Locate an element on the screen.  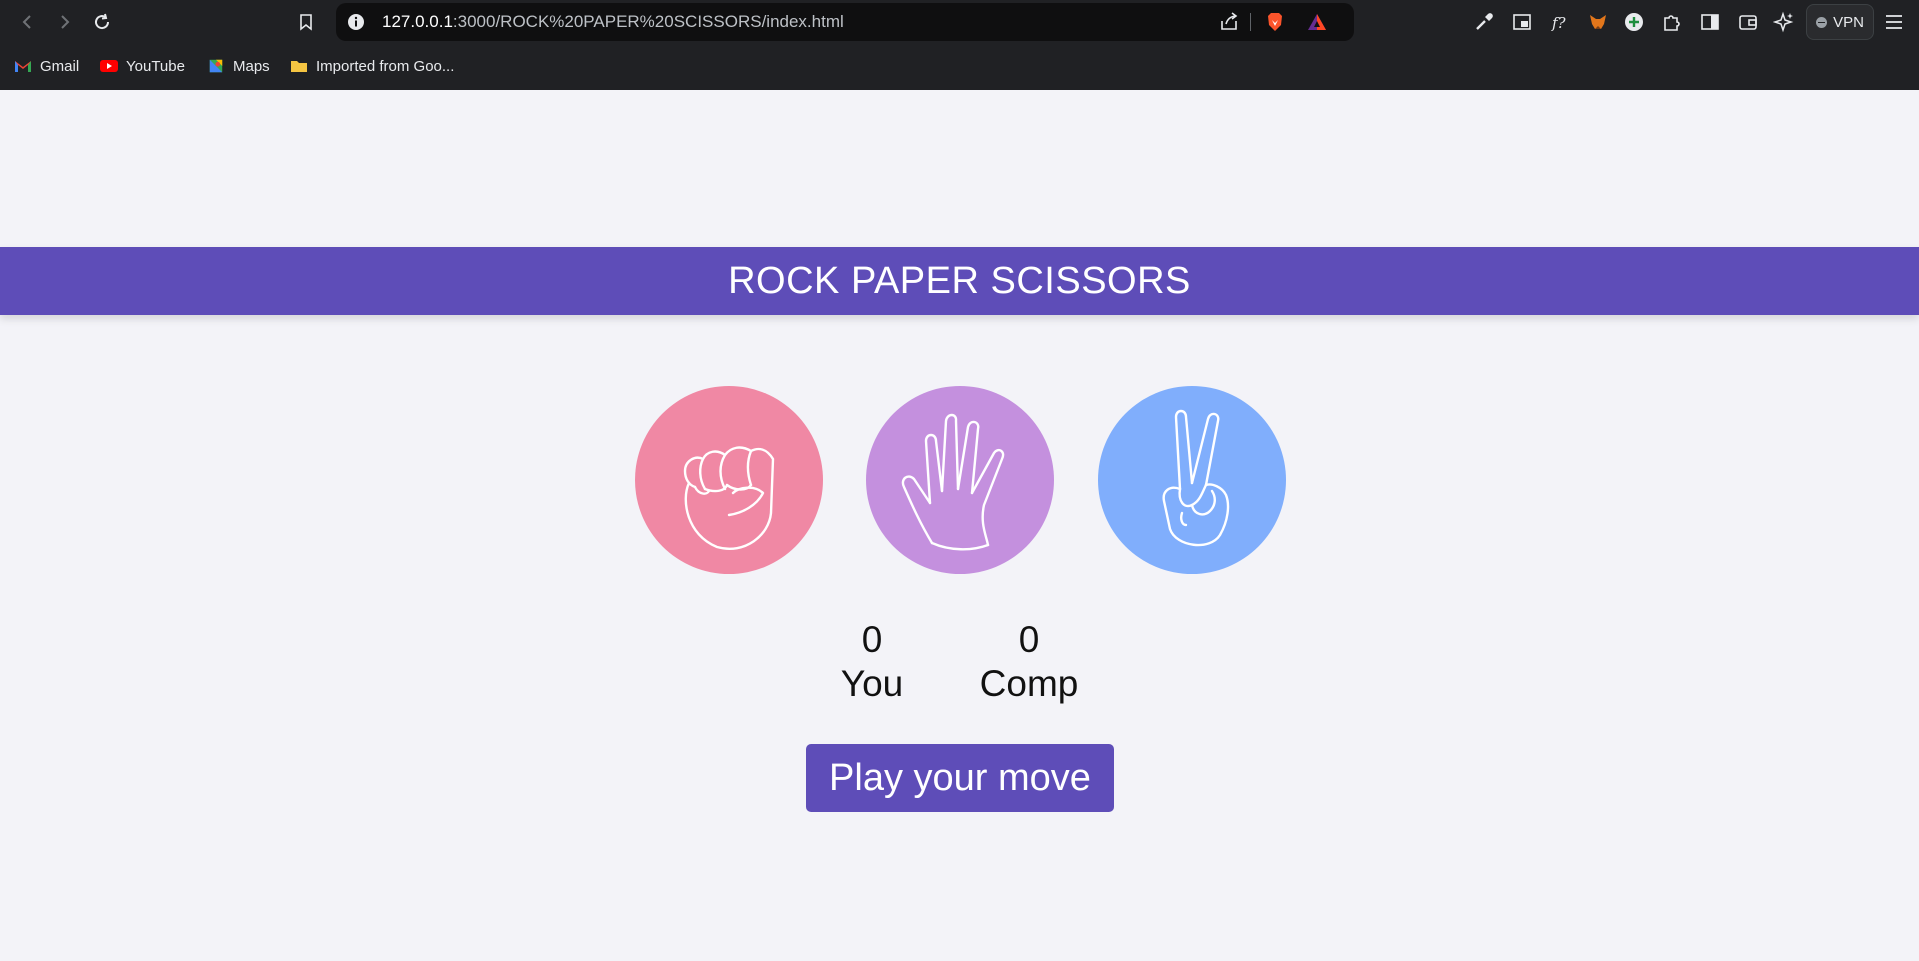
bookmark-icon is located at coordinates (306, 22).